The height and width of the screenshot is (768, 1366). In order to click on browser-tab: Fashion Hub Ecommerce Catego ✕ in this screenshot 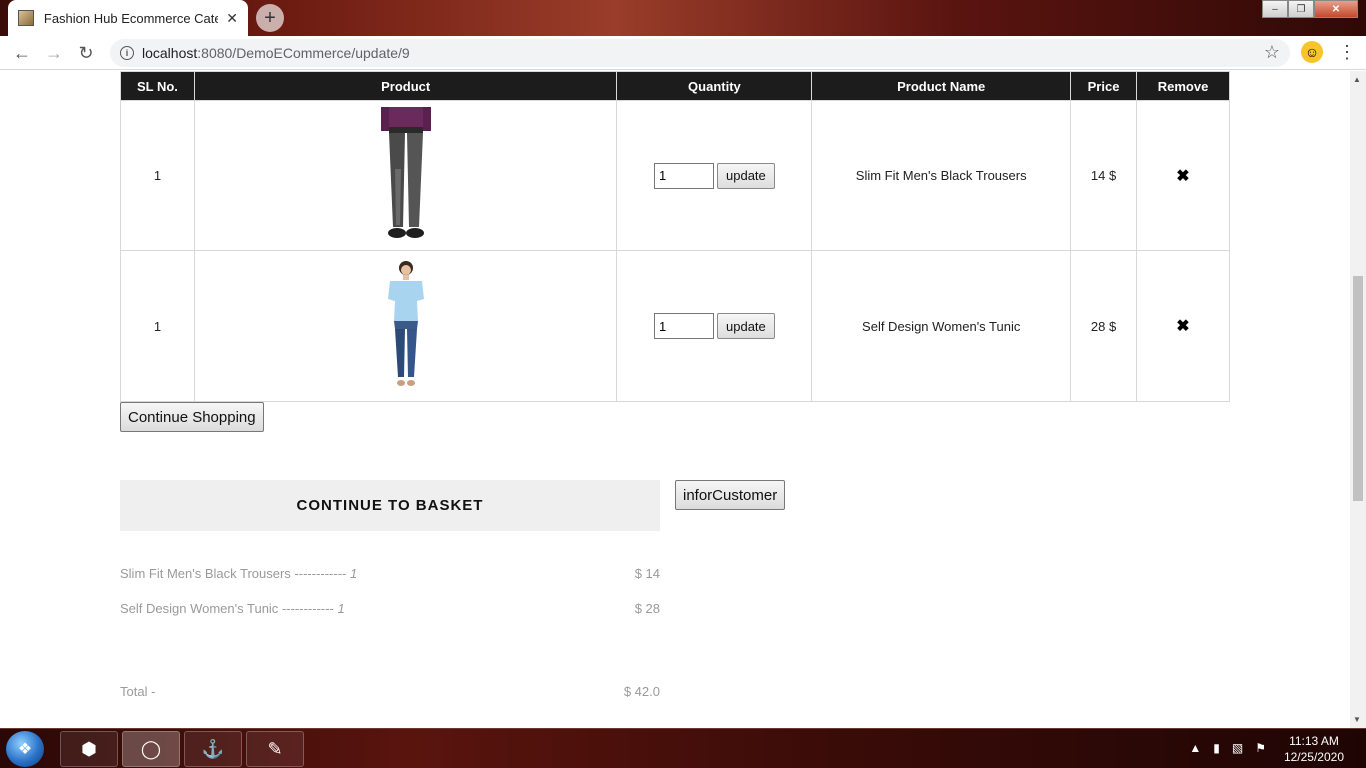, I will do `click(128, 18)`.